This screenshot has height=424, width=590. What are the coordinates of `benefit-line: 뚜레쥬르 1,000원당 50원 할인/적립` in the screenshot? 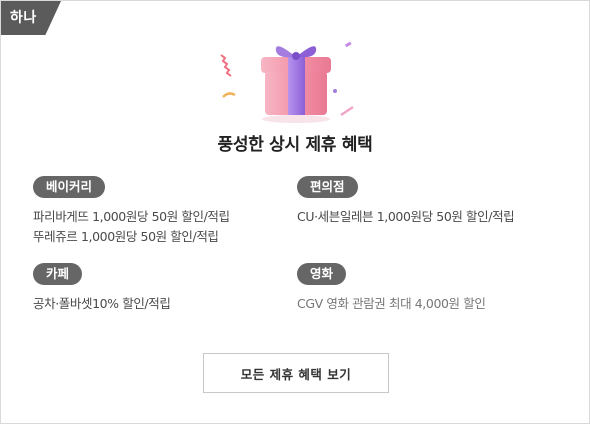 It's located at (126, 236).